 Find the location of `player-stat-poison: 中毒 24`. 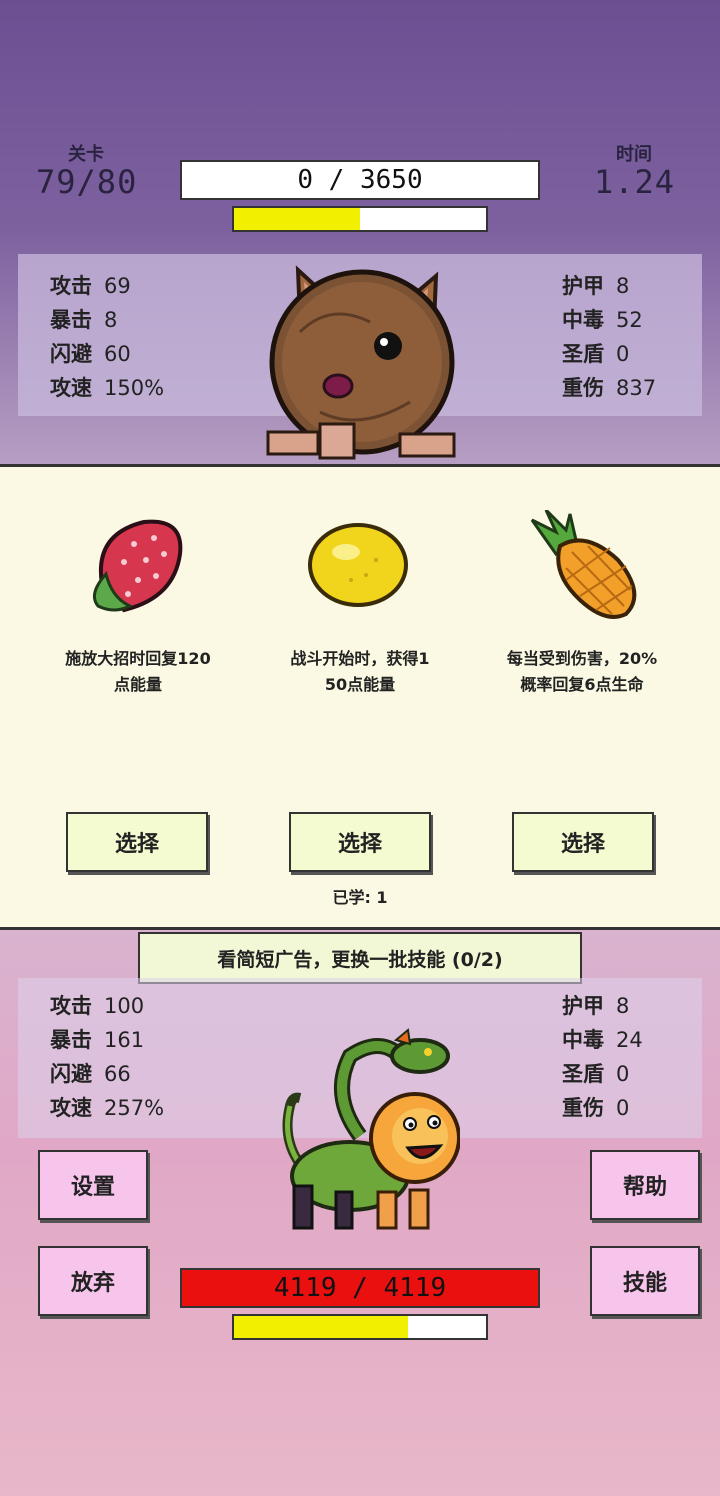

player-stat-poison: 中毒 24 is located at coordinates (602, 1040).